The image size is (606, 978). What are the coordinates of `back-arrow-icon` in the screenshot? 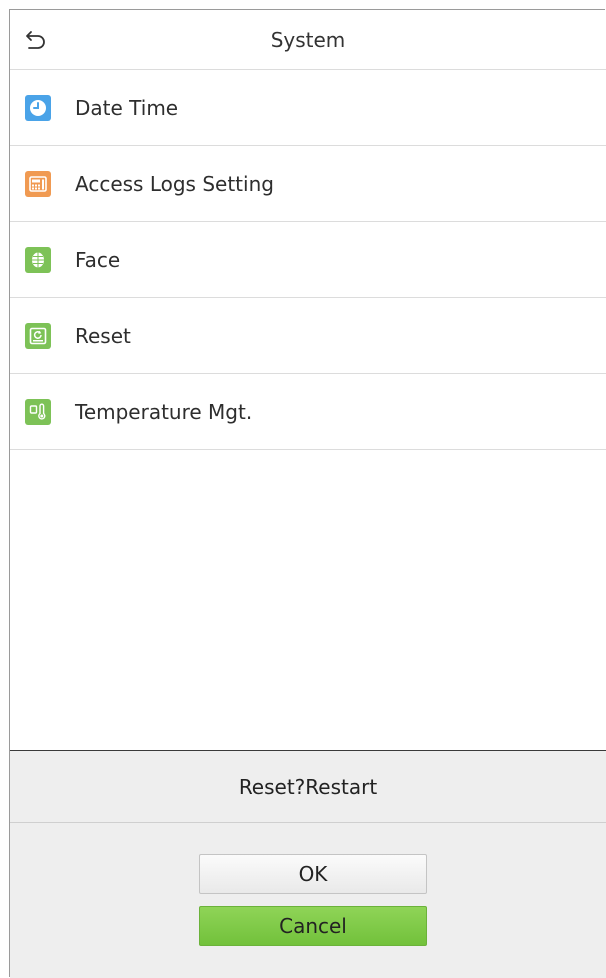 It's located at (35, 40).